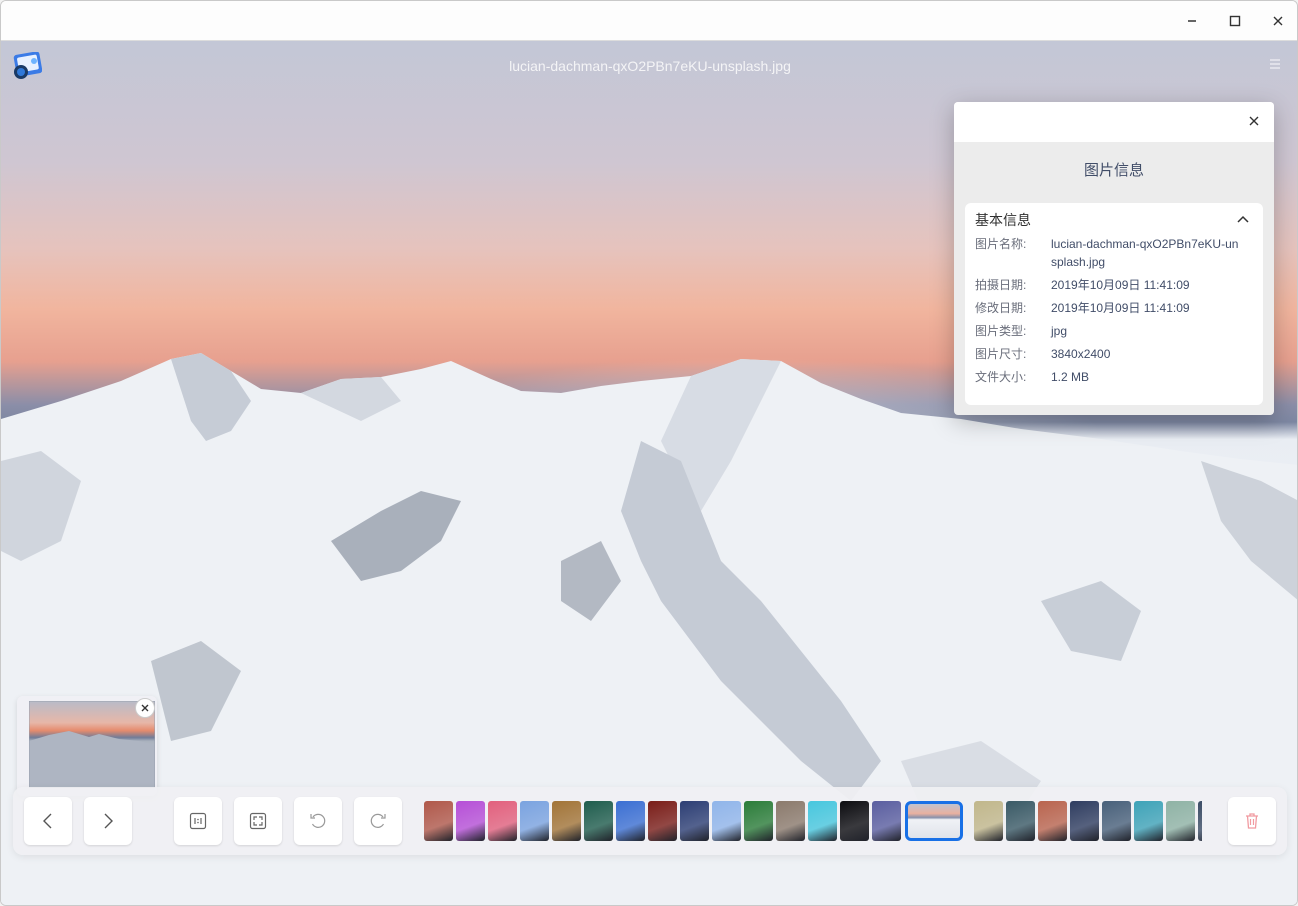 This screenshot has height=906, width=1298. I want to click on info-row-type: 图片类型: jpg, so click(1114, 331).